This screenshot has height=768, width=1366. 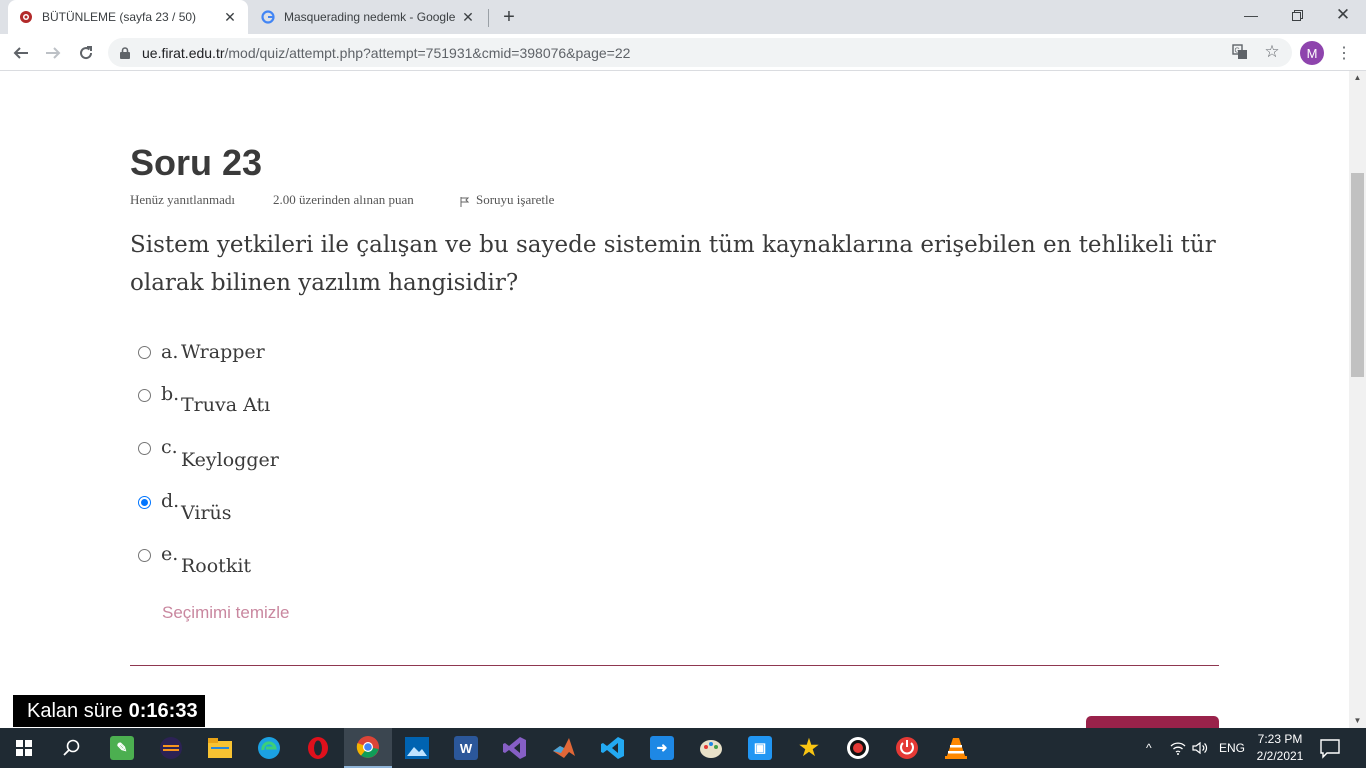 I want to click on google-favicon-icon, so click(x=268, y=17).